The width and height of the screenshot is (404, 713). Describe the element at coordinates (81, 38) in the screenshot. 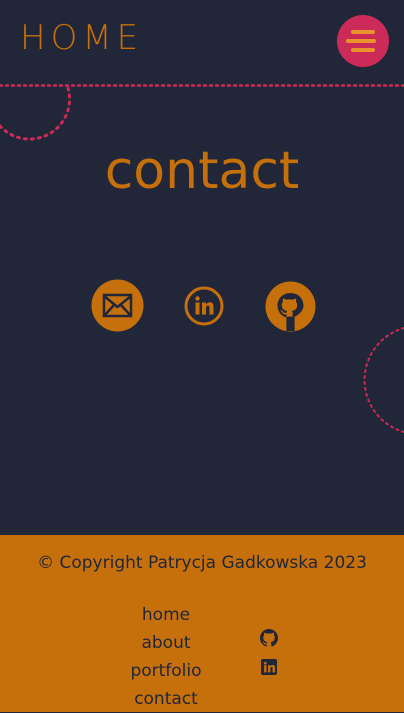

I see `home-link: HOME` at that location.